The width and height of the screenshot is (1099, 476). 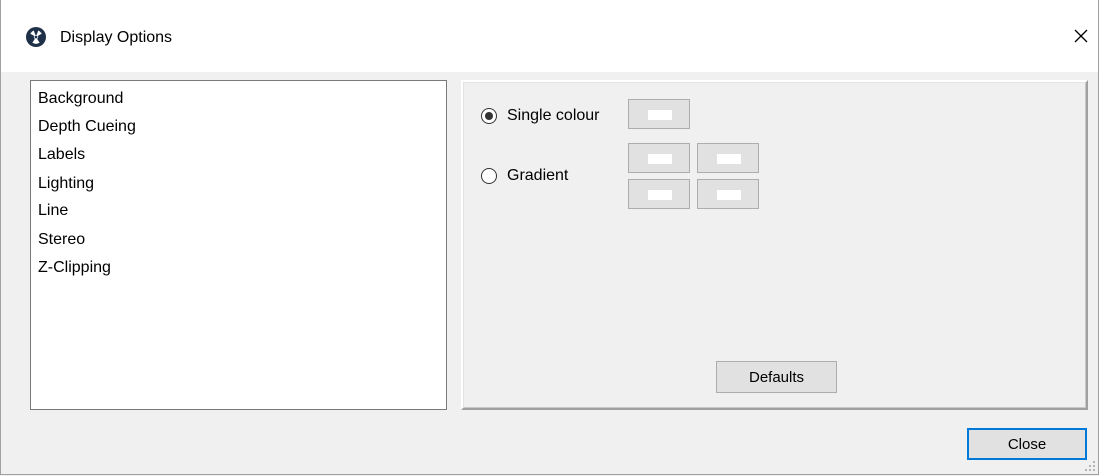 I want to click on list-item-stereo: Stereo, so click(x=61, y=240).